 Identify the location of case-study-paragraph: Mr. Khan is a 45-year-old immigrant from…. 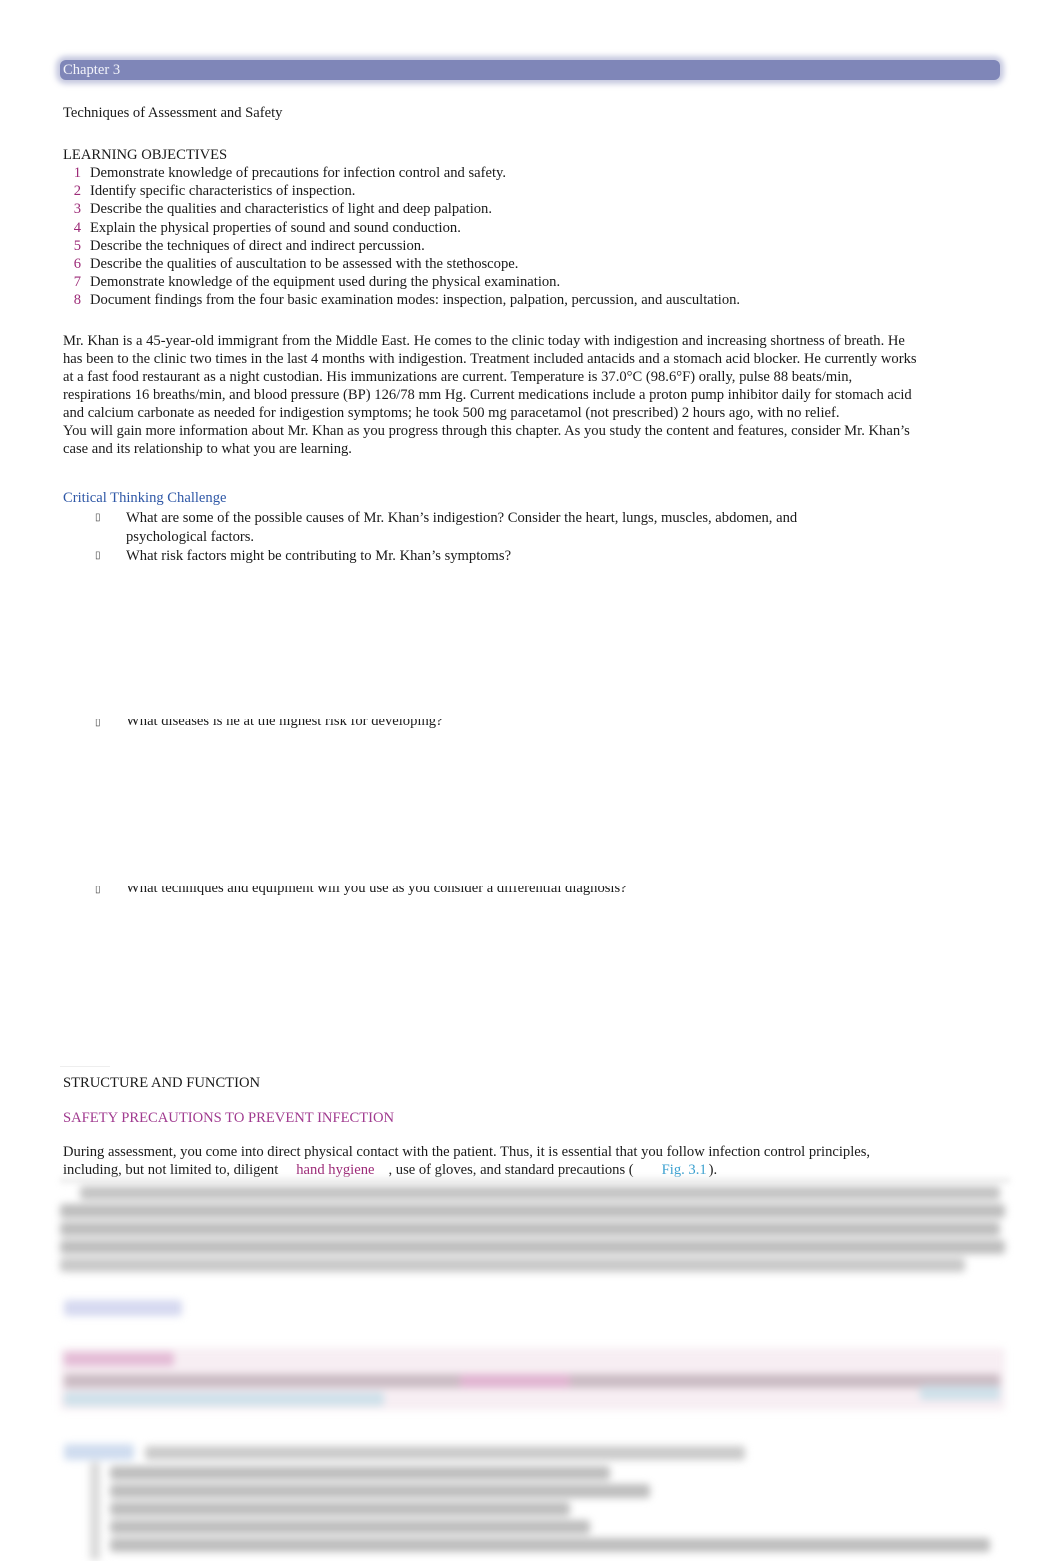
(490, 377).